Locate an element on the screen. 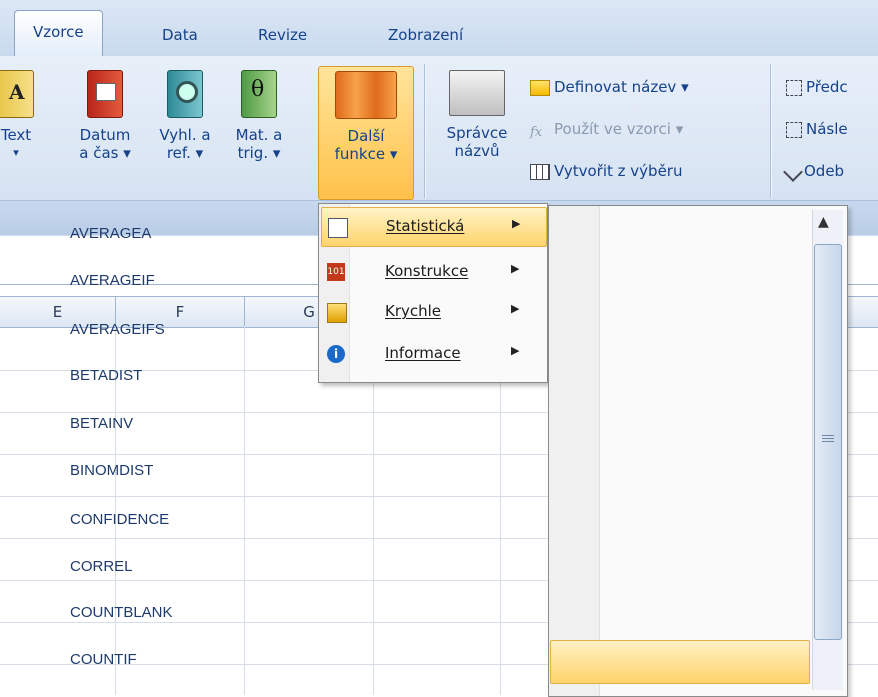  scrollbar-thumb is located at coordinates (828, 442).